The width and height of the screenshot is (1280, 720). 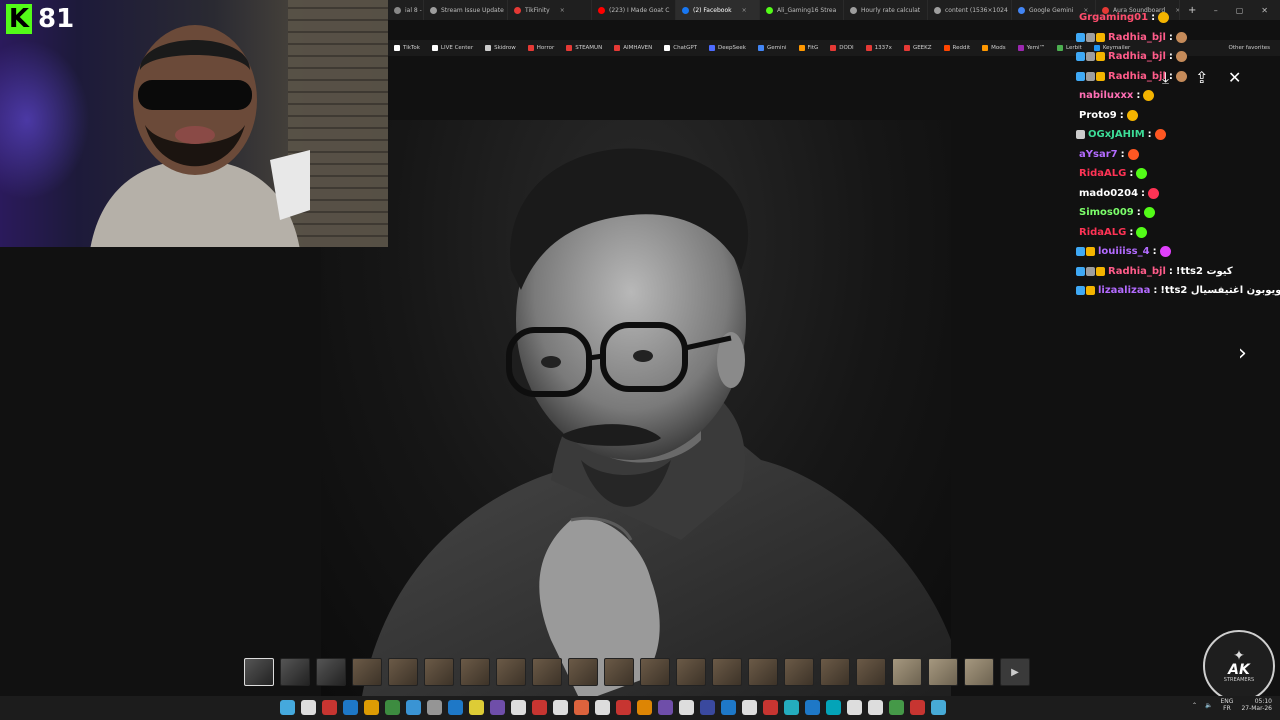 What do you see at coordinates (1106, 212) in the screenshot?
I see `chat-username: Simos009` at bounding box center [1106, 212].